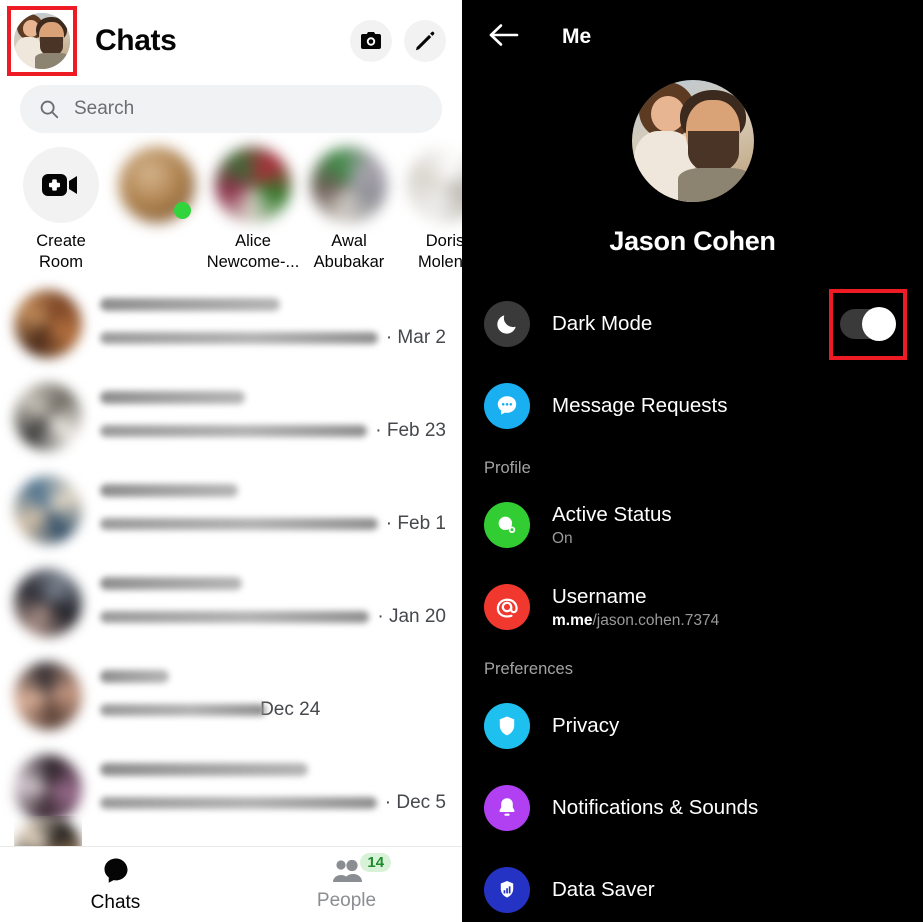 This screenshot has width=923, height=922. What do you see at coordinates (692, 607) in the screenshot?
I see `settings-row-username: Username m.me/jason.cohen.7374` at bounding box center [692, 607].